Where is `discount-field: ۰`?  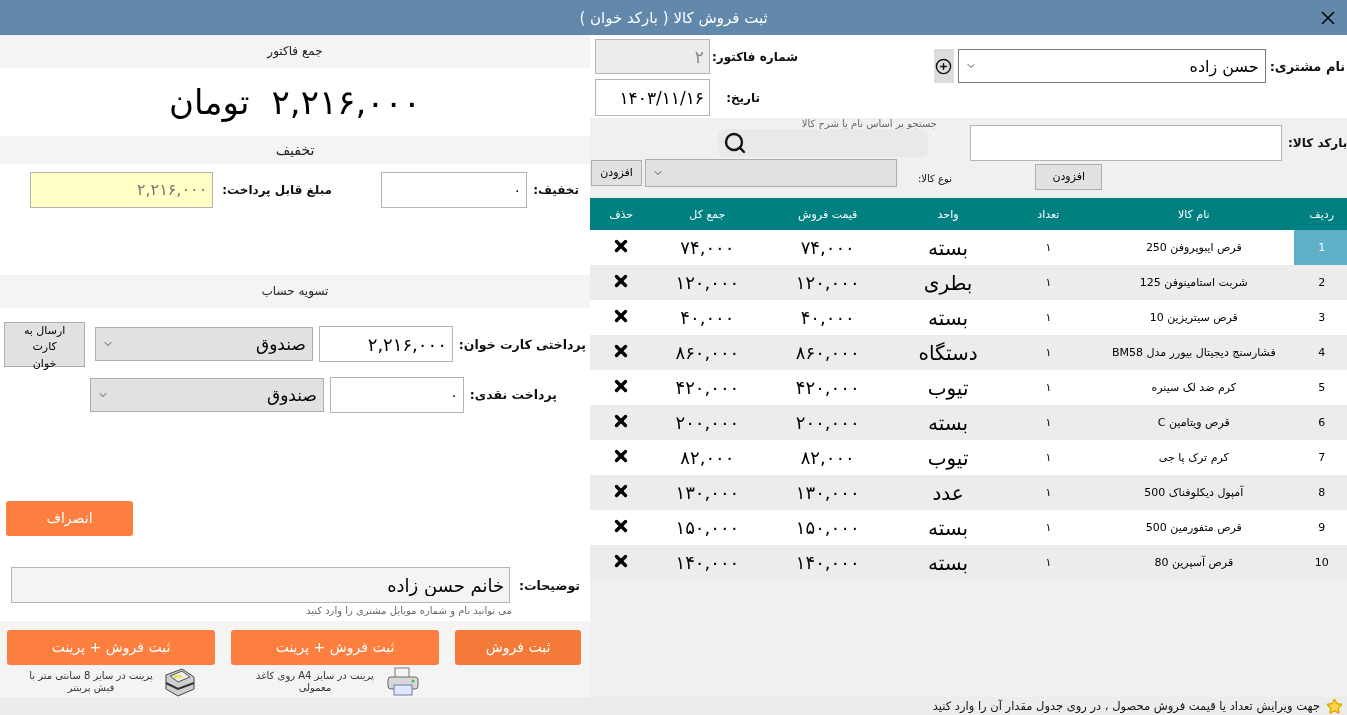
discount-field: ۰ is located at coordinates (454, 189).